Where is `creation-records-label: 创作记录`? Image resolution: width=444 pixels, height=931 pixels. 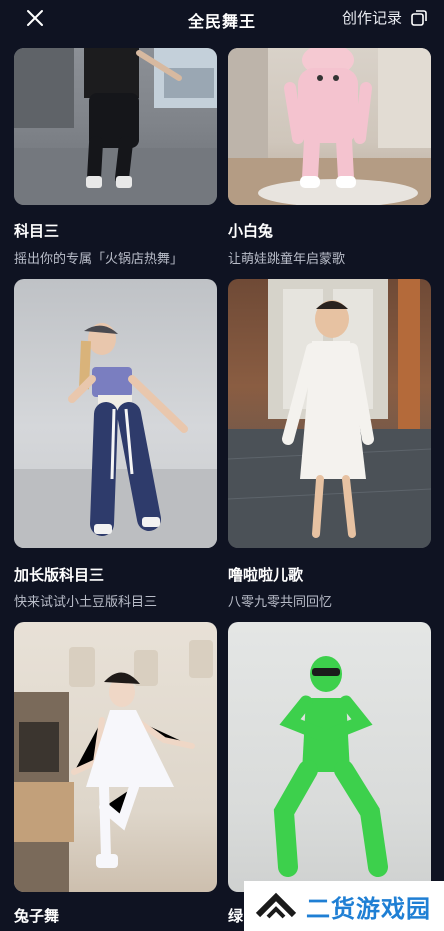 creation-records-label: 创作记录 is located at coordinates (371, 18).